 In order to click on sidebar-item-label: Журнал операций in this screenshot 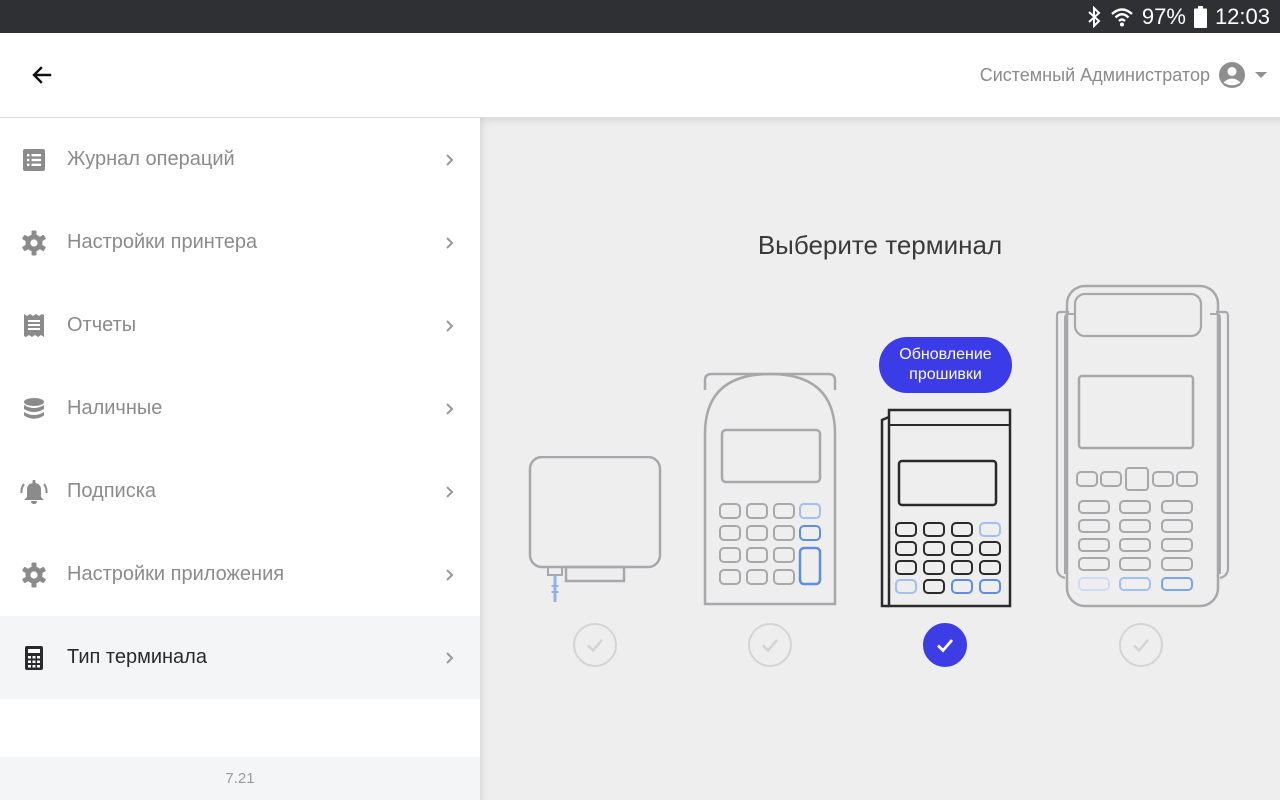, I will do `click(151, 159)`.